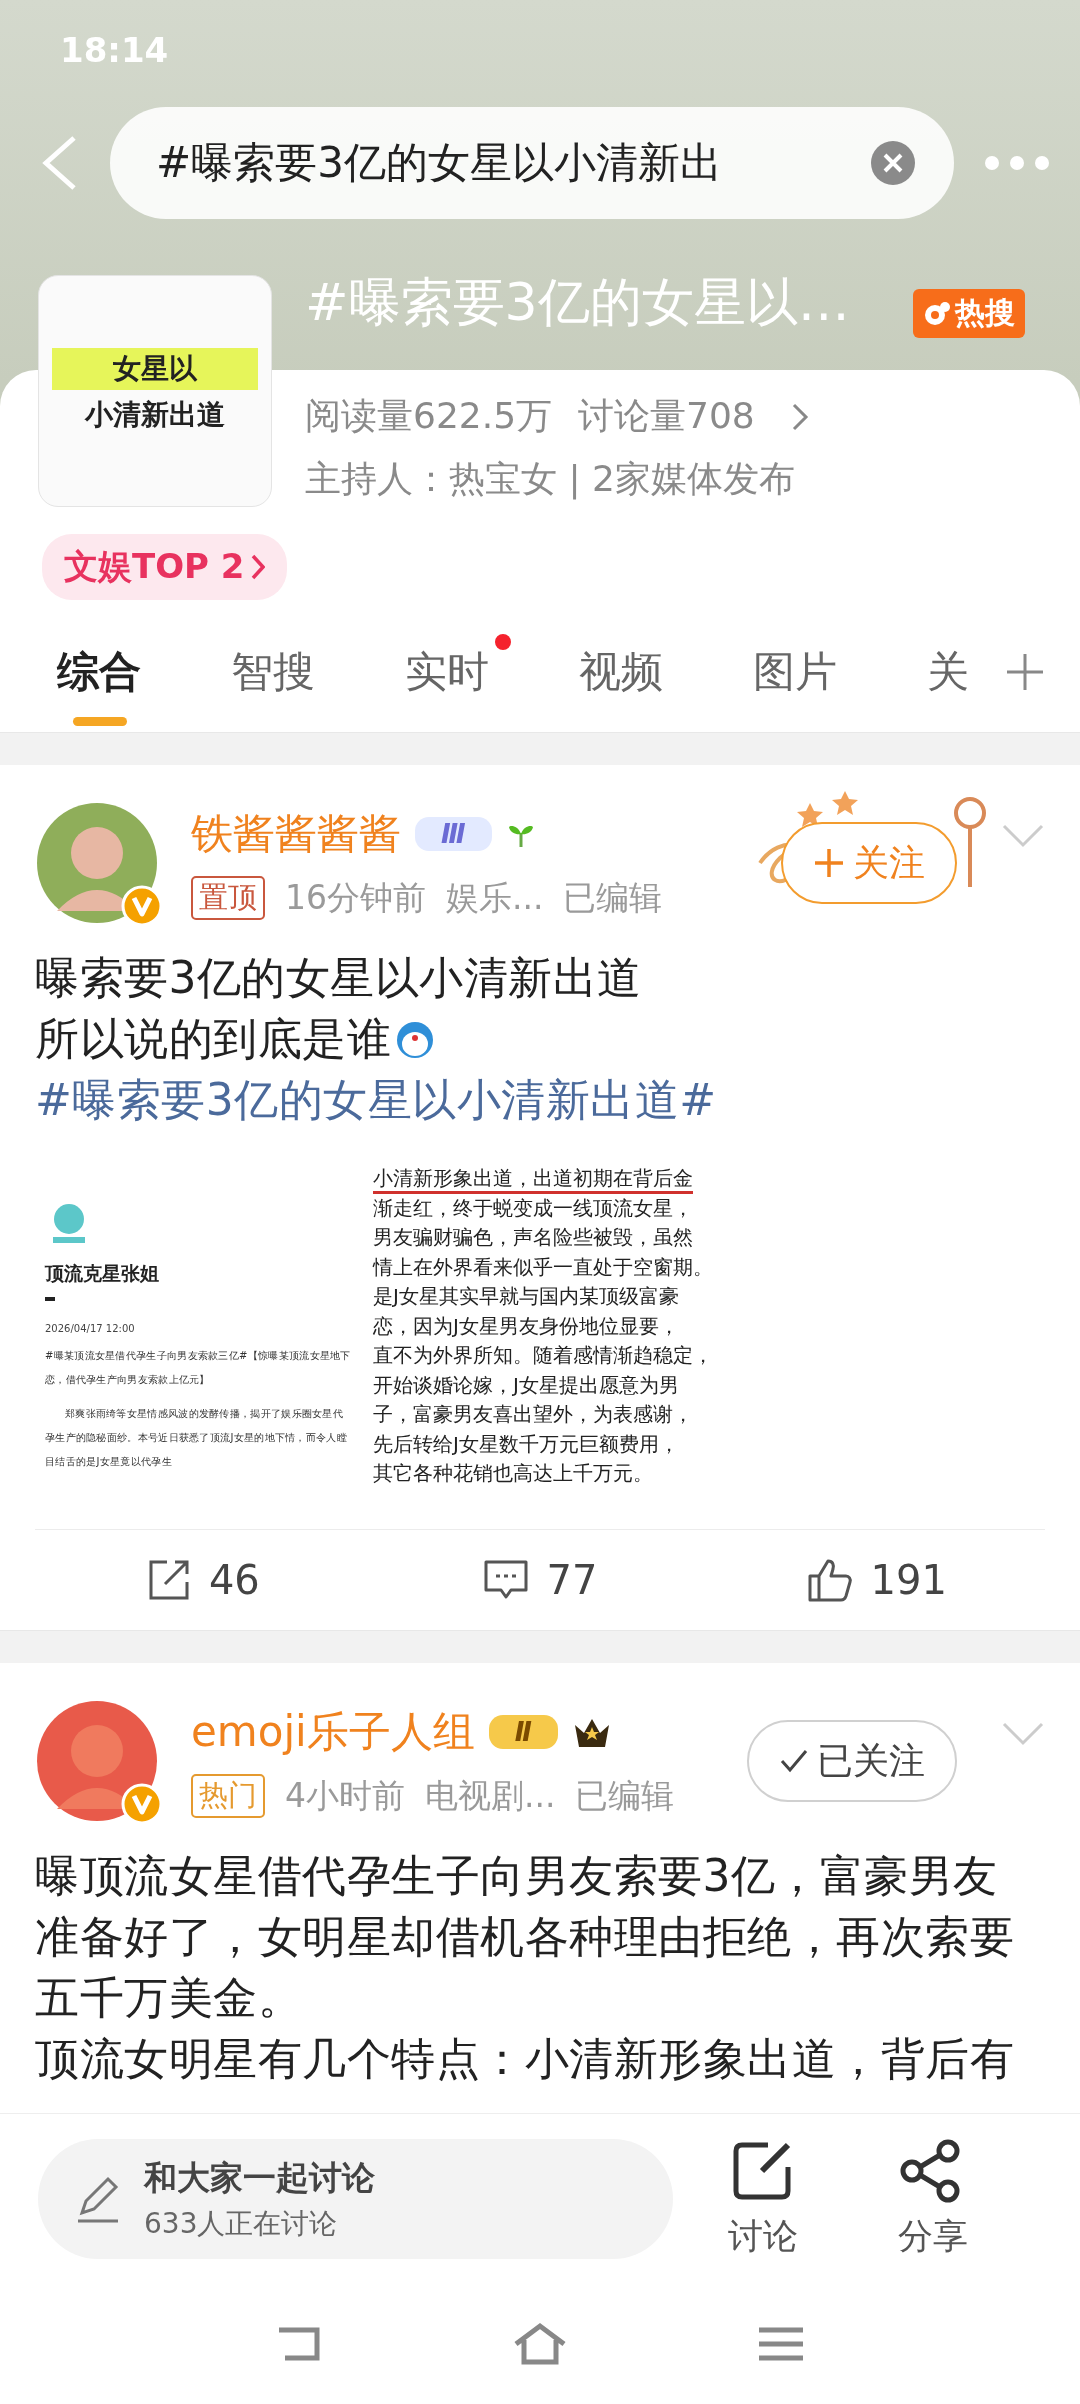 Image resolution: width=1080 pixels, height=2404 pixels. What do you see at coordinates (196, 1438) in the screenshot?
I see `article-paragraph: 郑爽张雨绮等女星情感风波的发酵传播，揭开了娱乐圈女星代孕生产的隐秘面纱。本号近日获悉了顶流J女星的地下情，而令人瞠目结舌的是J女星竟以代孕生` at bounding box center [196, 1438].